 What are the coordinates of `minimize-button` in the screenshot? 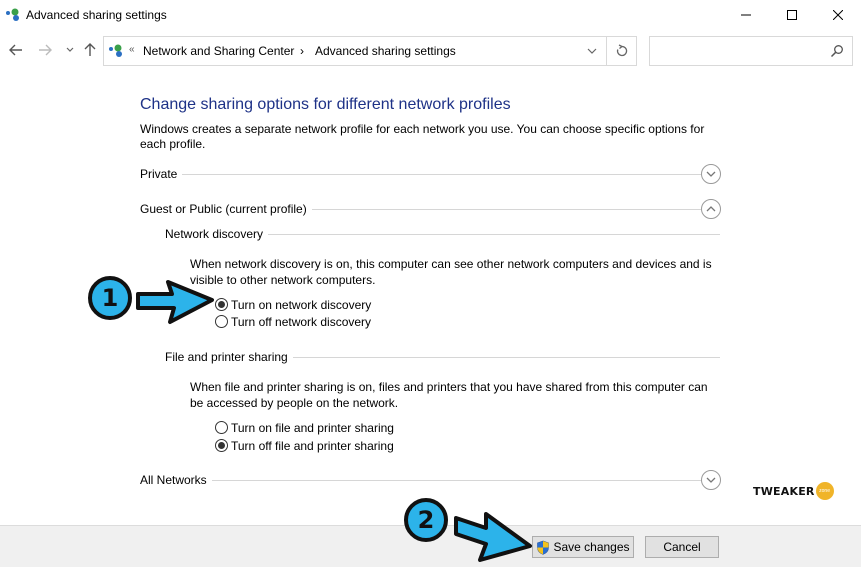 It's located at (746, 15).